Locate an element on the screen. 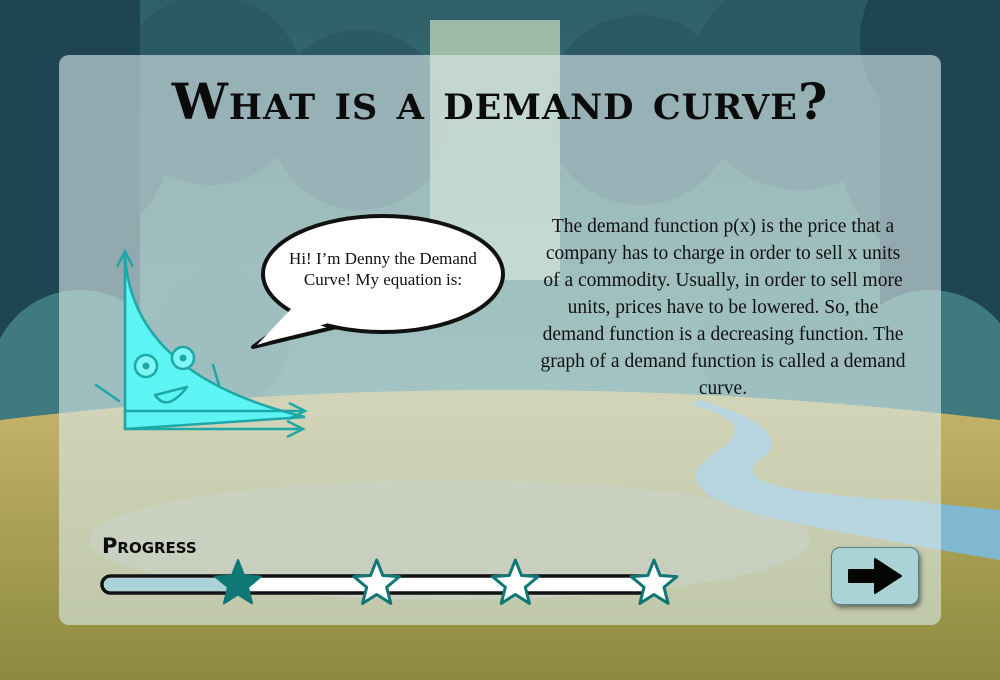  next-button is located at coordinates (875, 576).